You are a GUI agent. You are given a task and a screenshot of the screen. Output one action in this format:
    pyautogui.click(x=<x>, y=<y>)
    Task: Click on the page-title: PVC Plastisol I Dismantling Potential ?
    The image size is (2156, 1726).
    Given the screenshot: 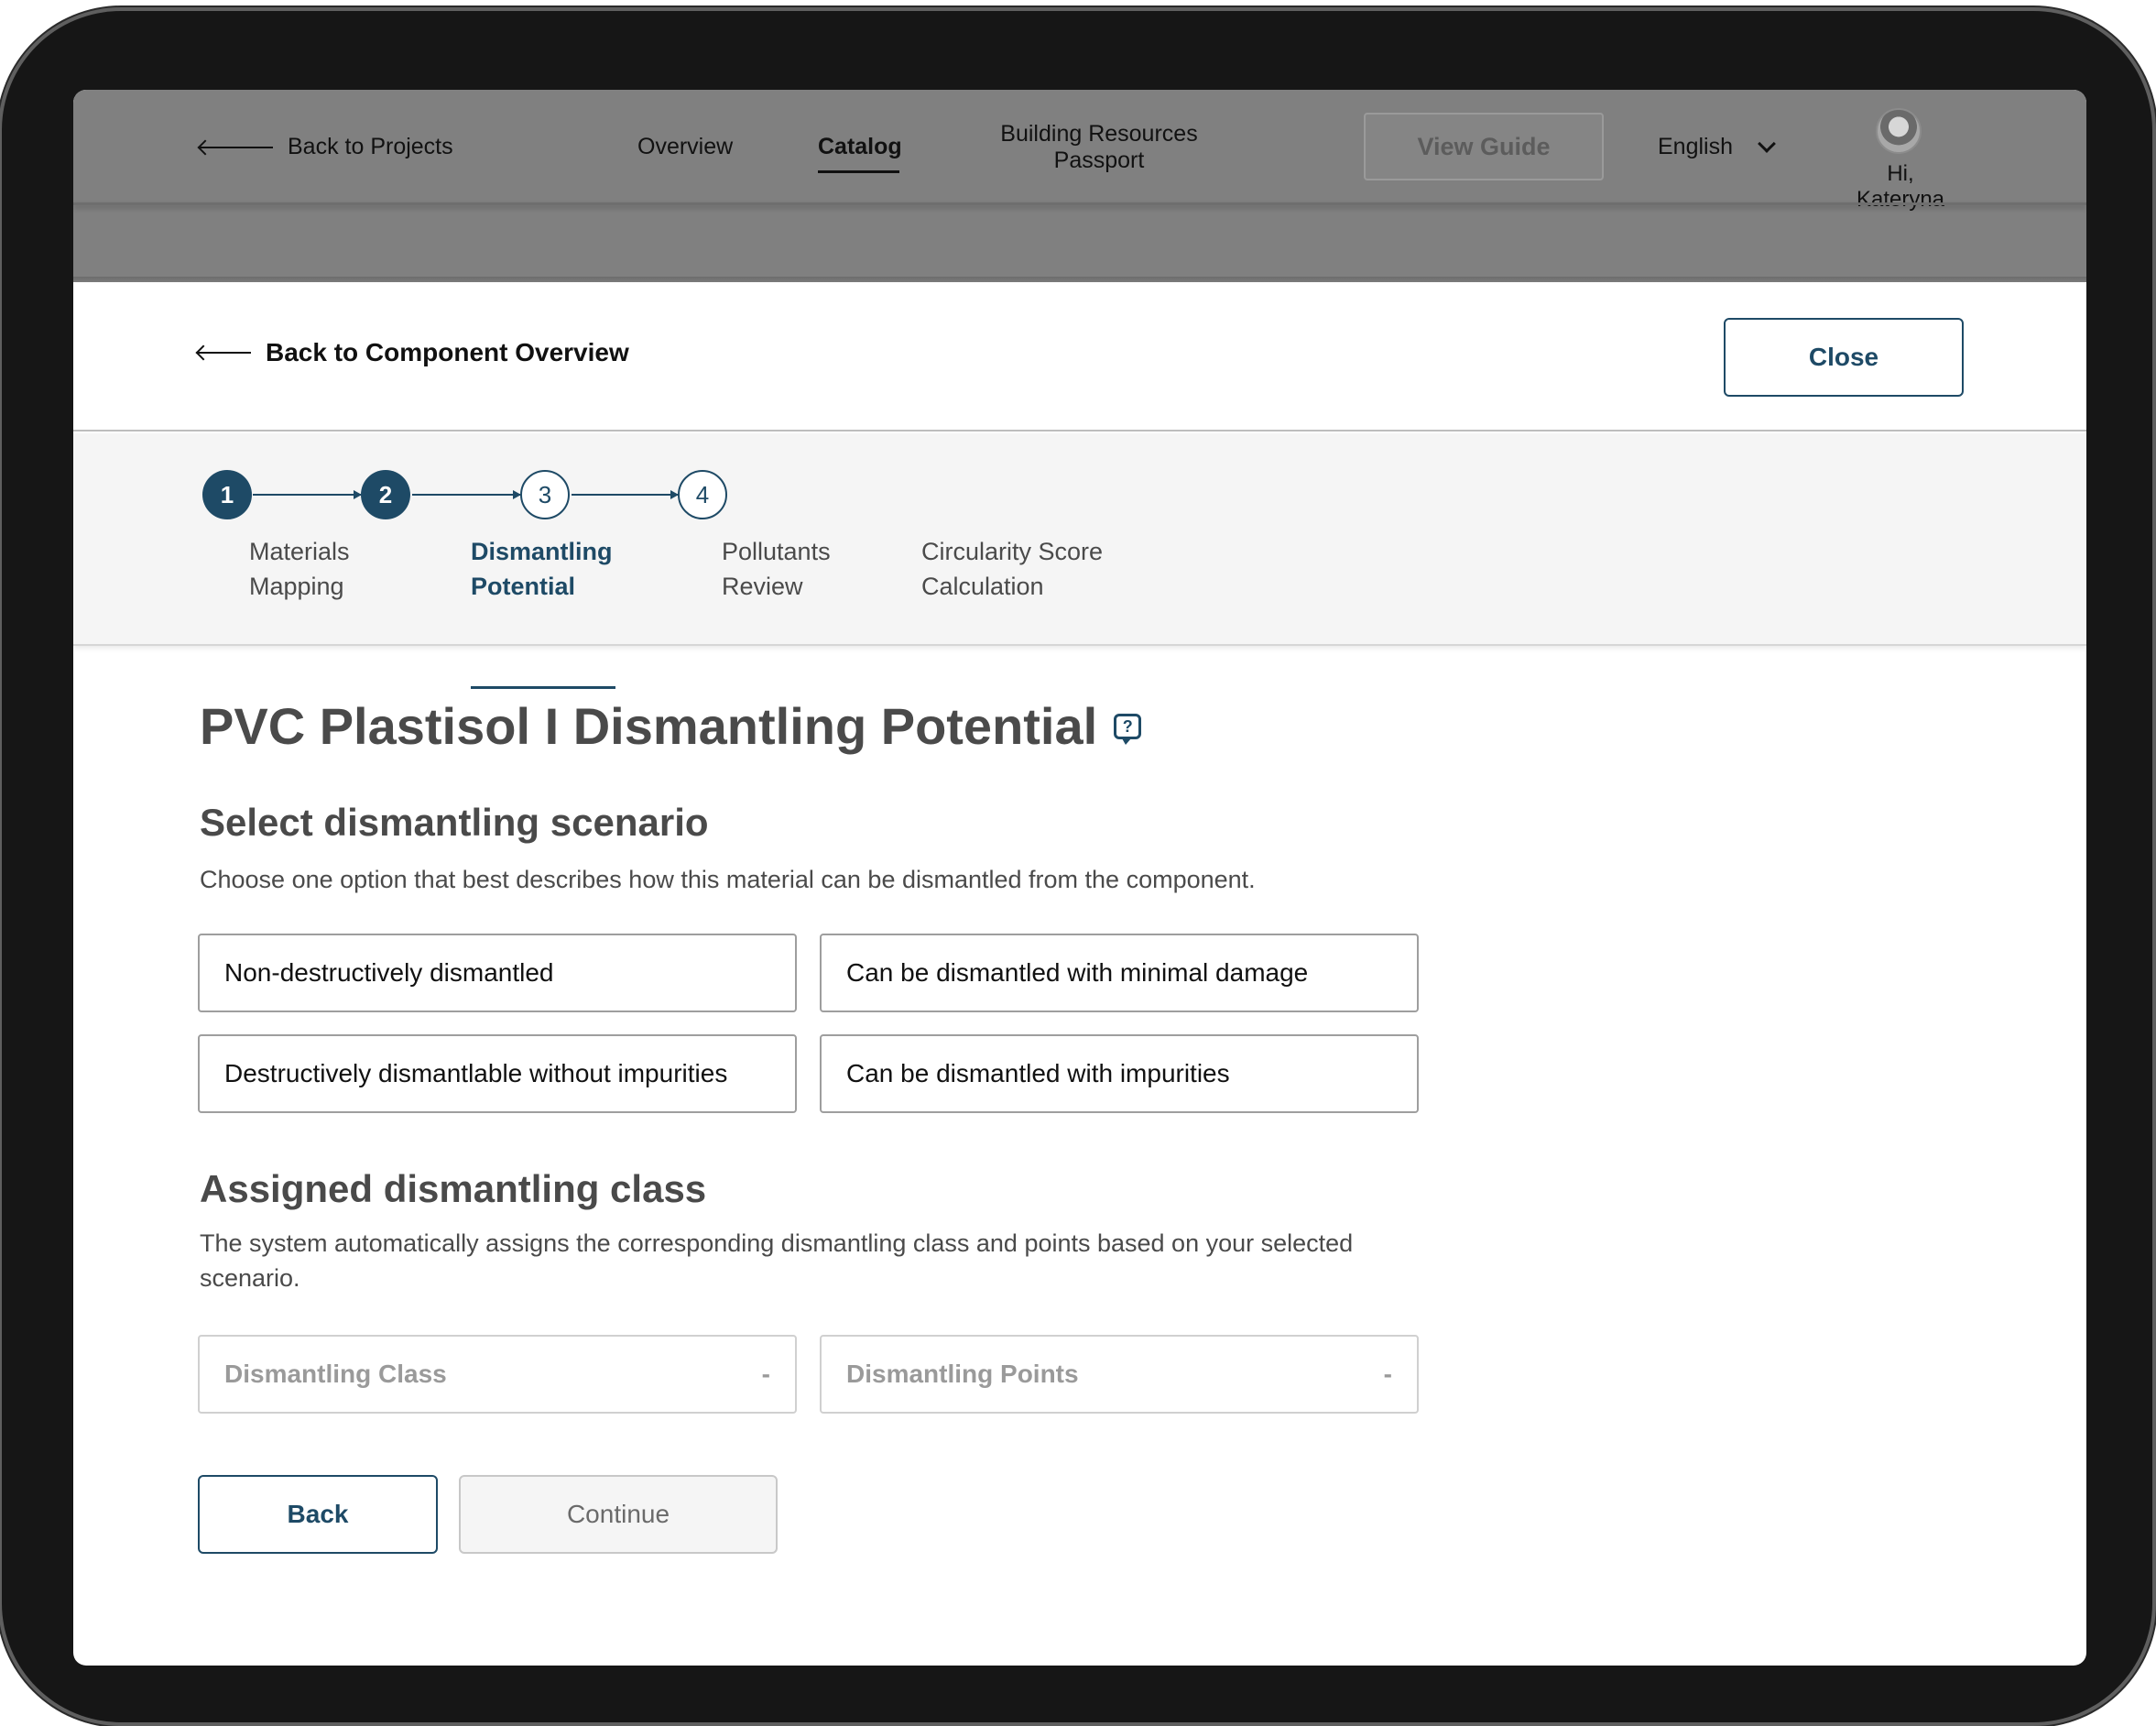 What is the action you would take?
    pyautogui.click(x=671, y=726)
    